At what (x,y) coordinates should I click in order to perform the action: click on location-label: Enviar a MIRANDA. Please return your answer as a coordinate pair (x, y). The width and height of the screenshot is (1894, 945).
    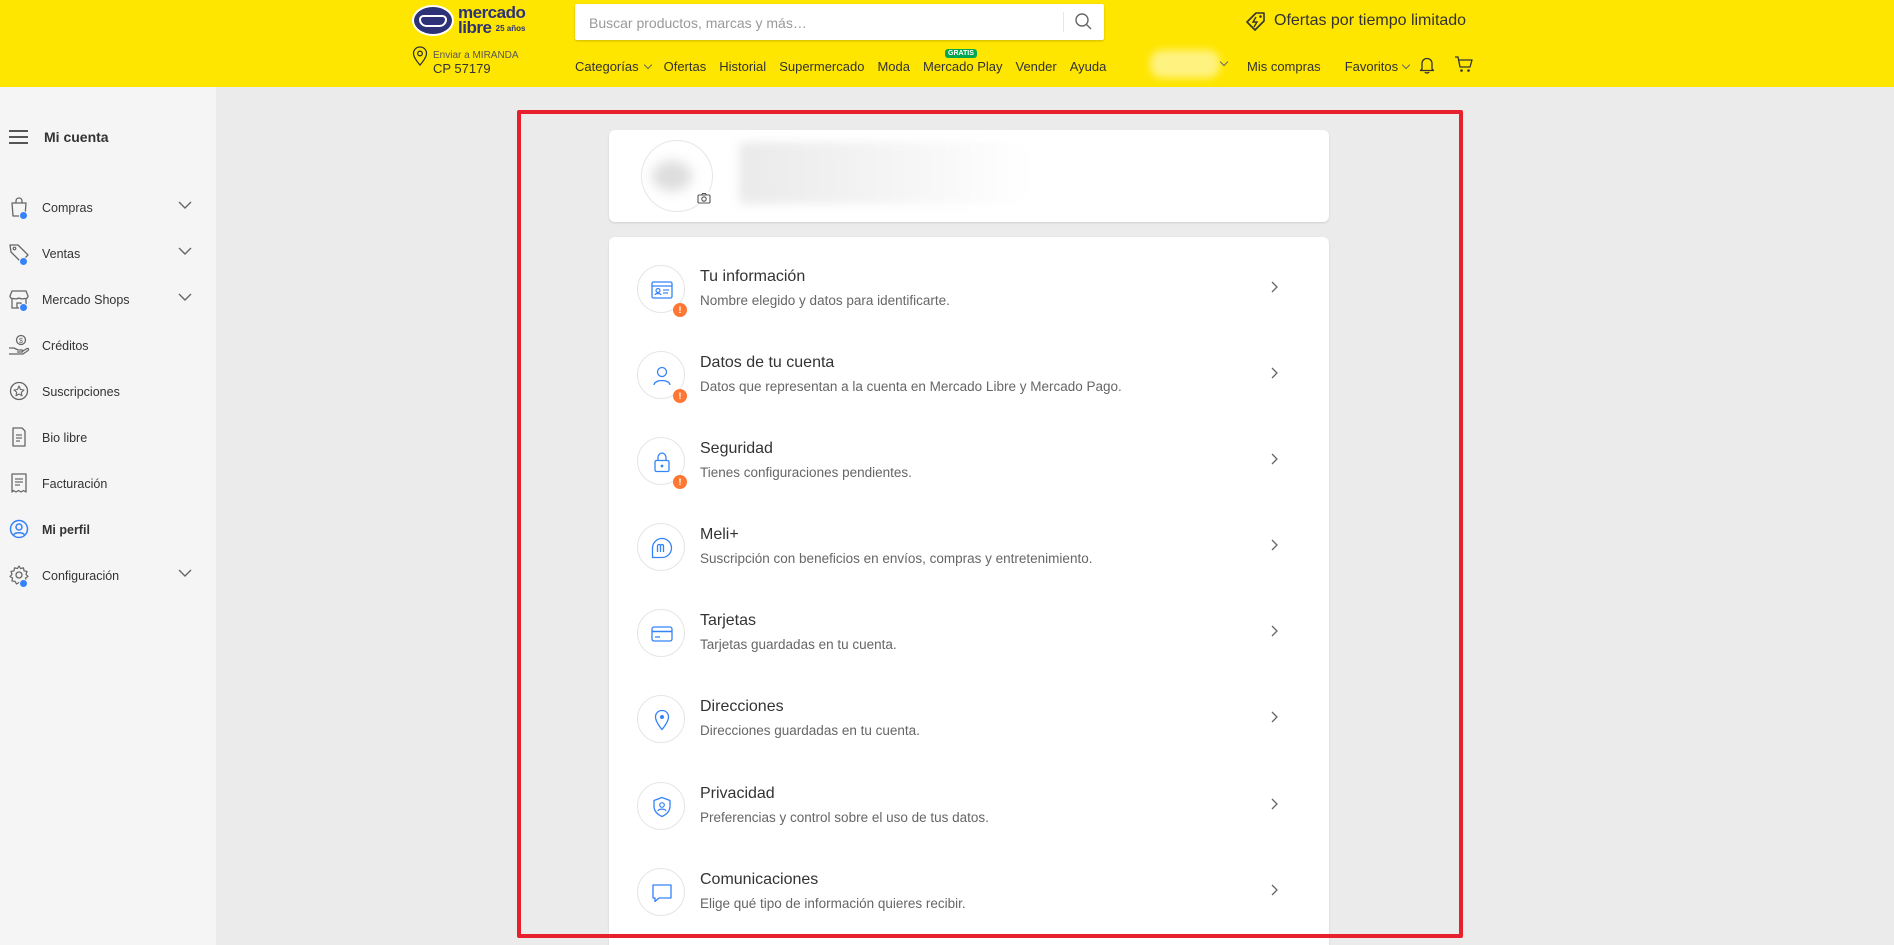
    Looking at the image, I should click on (476, 55).